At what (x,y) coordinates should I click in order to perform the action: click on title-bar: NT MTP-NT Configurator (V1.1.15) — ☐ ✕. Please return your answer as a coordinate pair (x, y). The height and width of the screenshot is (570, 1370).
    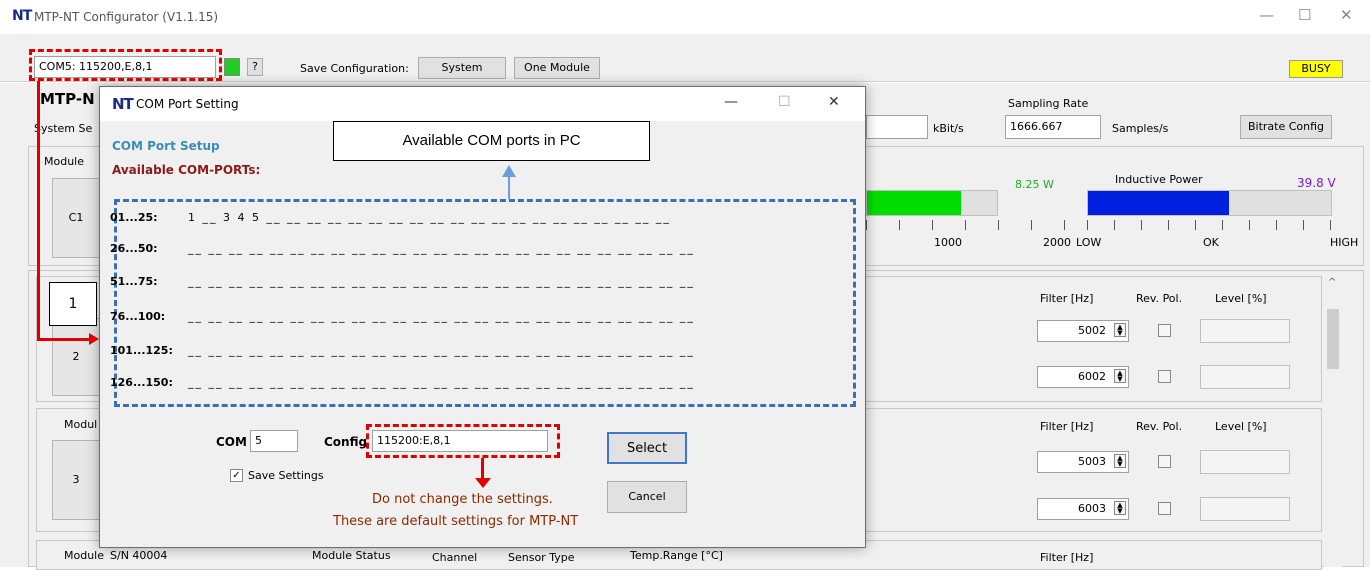
    Looking at the image, I should click on (685, 17).